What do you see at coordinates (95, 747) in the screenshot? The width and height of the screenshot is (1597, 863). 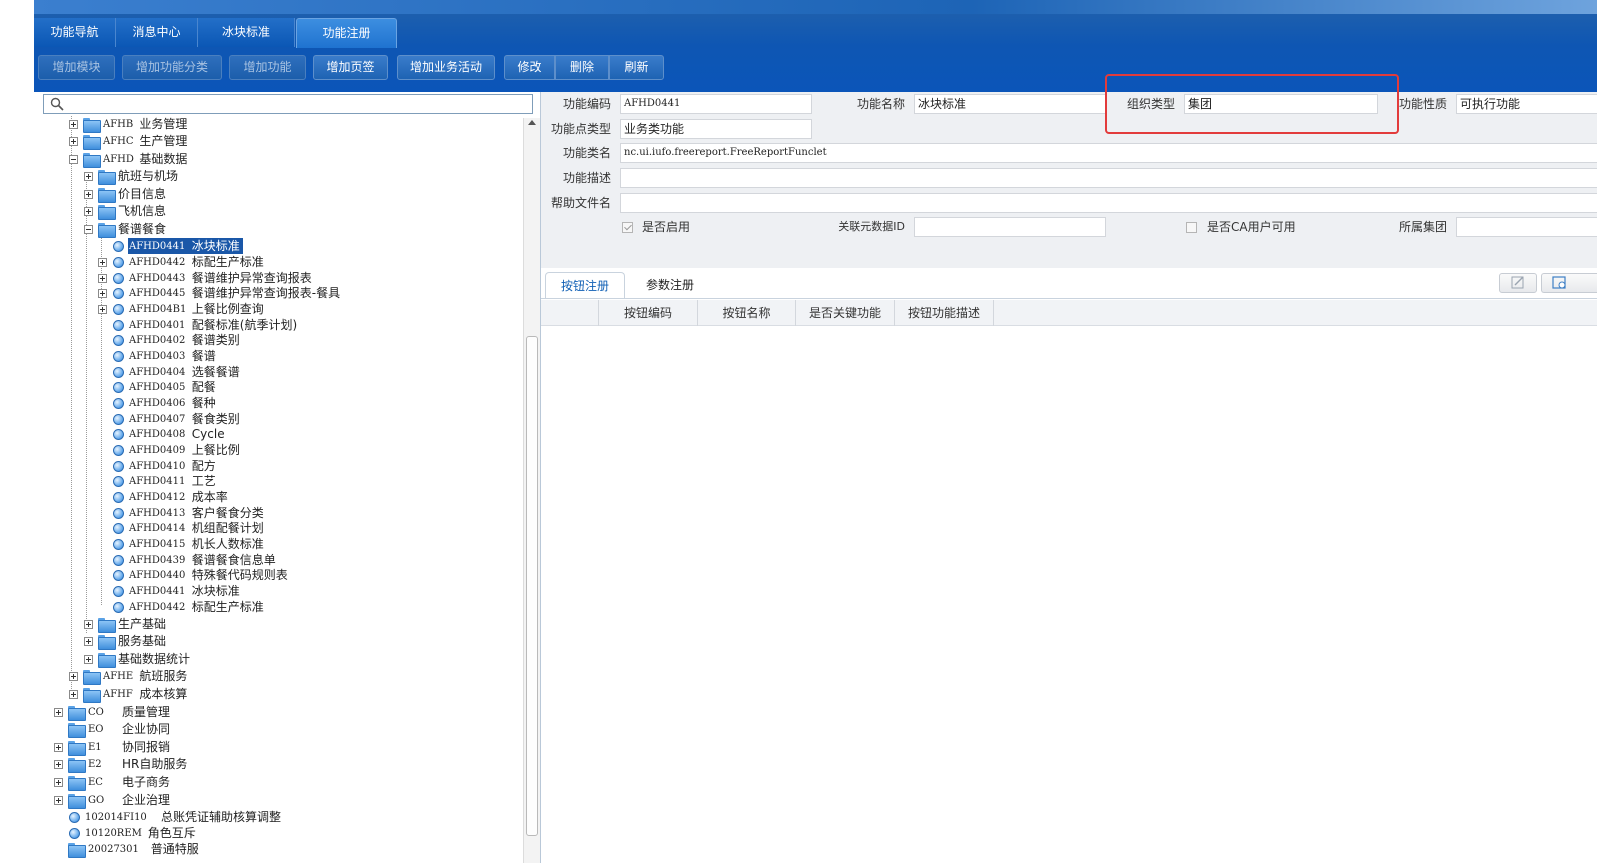 I see `tree-node-code: E1` at bounding box center [95, 747].